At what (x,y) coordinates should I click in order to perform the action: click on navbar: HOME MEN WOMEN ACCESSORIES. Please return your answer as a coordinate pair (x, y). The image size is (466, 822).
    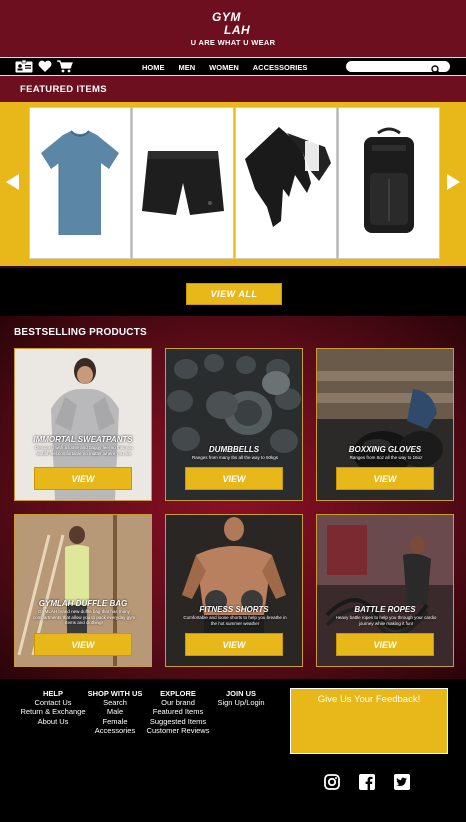
    Looking at the image, I should click on (233, 66).